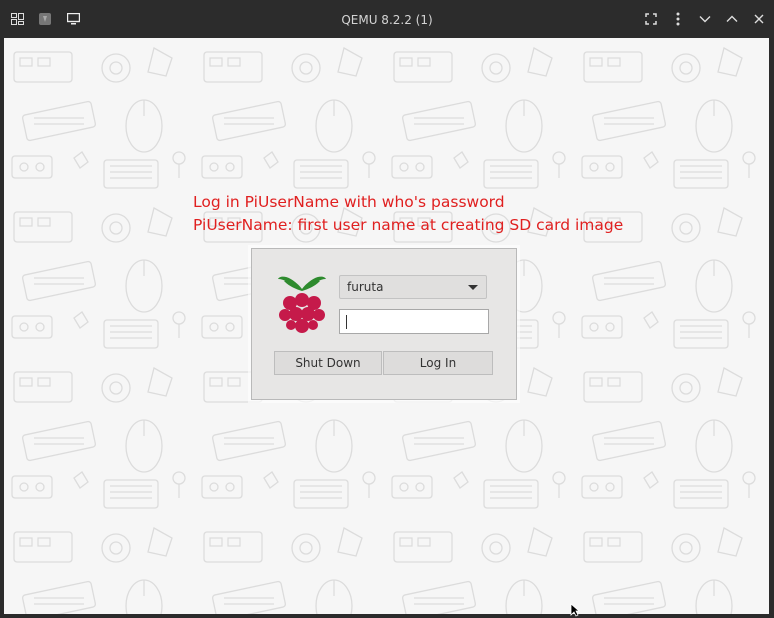 Image resolution: width=774 pixels, height=618 pixels. I want to click on menu-dots-icon, so click(678, 19).